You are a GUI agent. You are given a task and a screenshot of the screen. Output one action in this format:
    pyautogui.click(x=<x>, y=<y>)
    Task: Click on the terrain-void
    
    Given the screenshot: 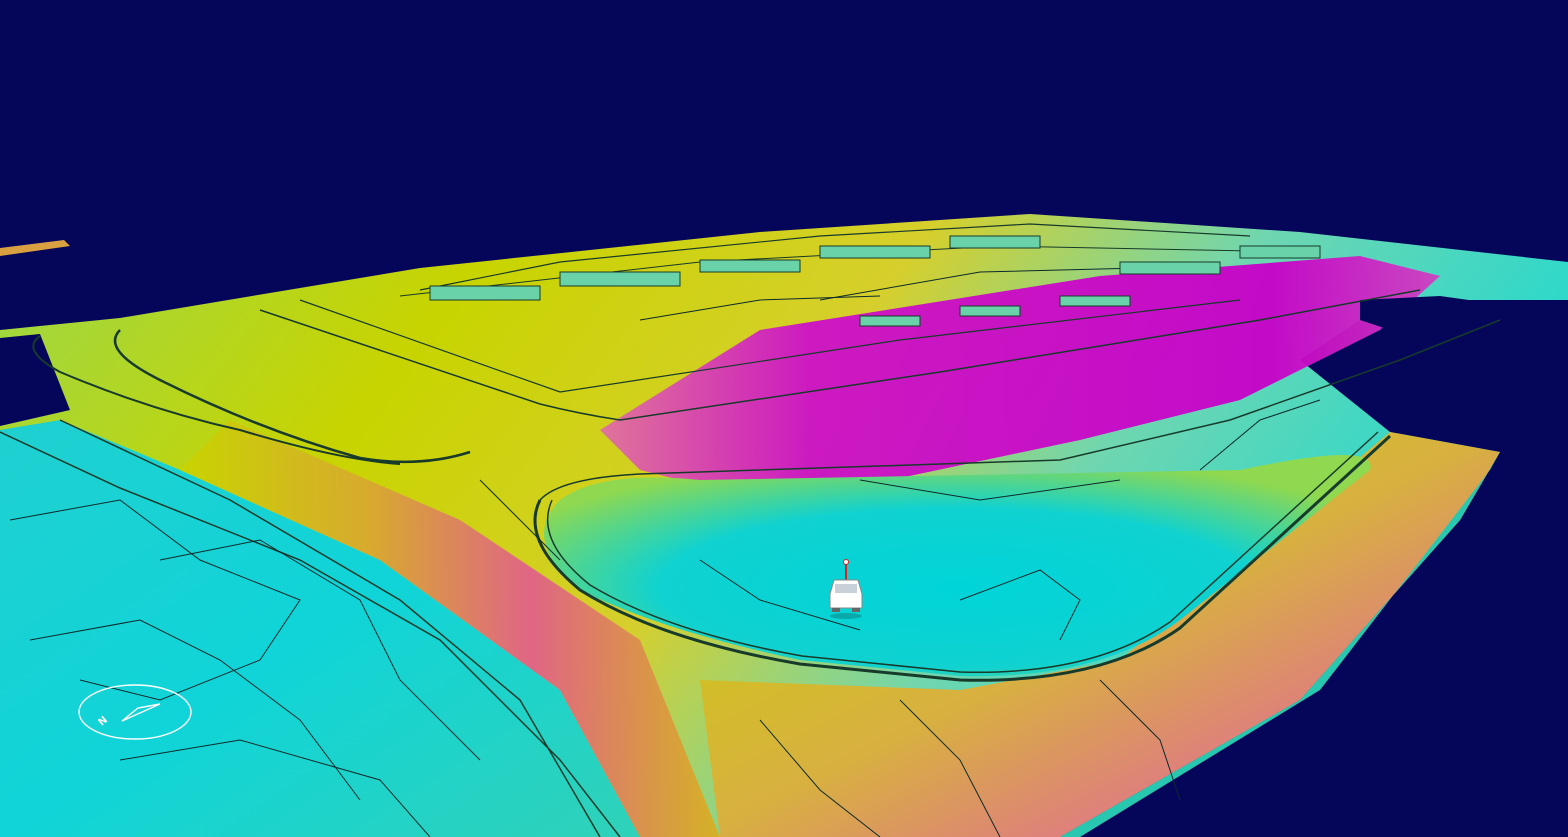 What is the action you would take?
    pyautogui.click(x=1450, y=318)
    